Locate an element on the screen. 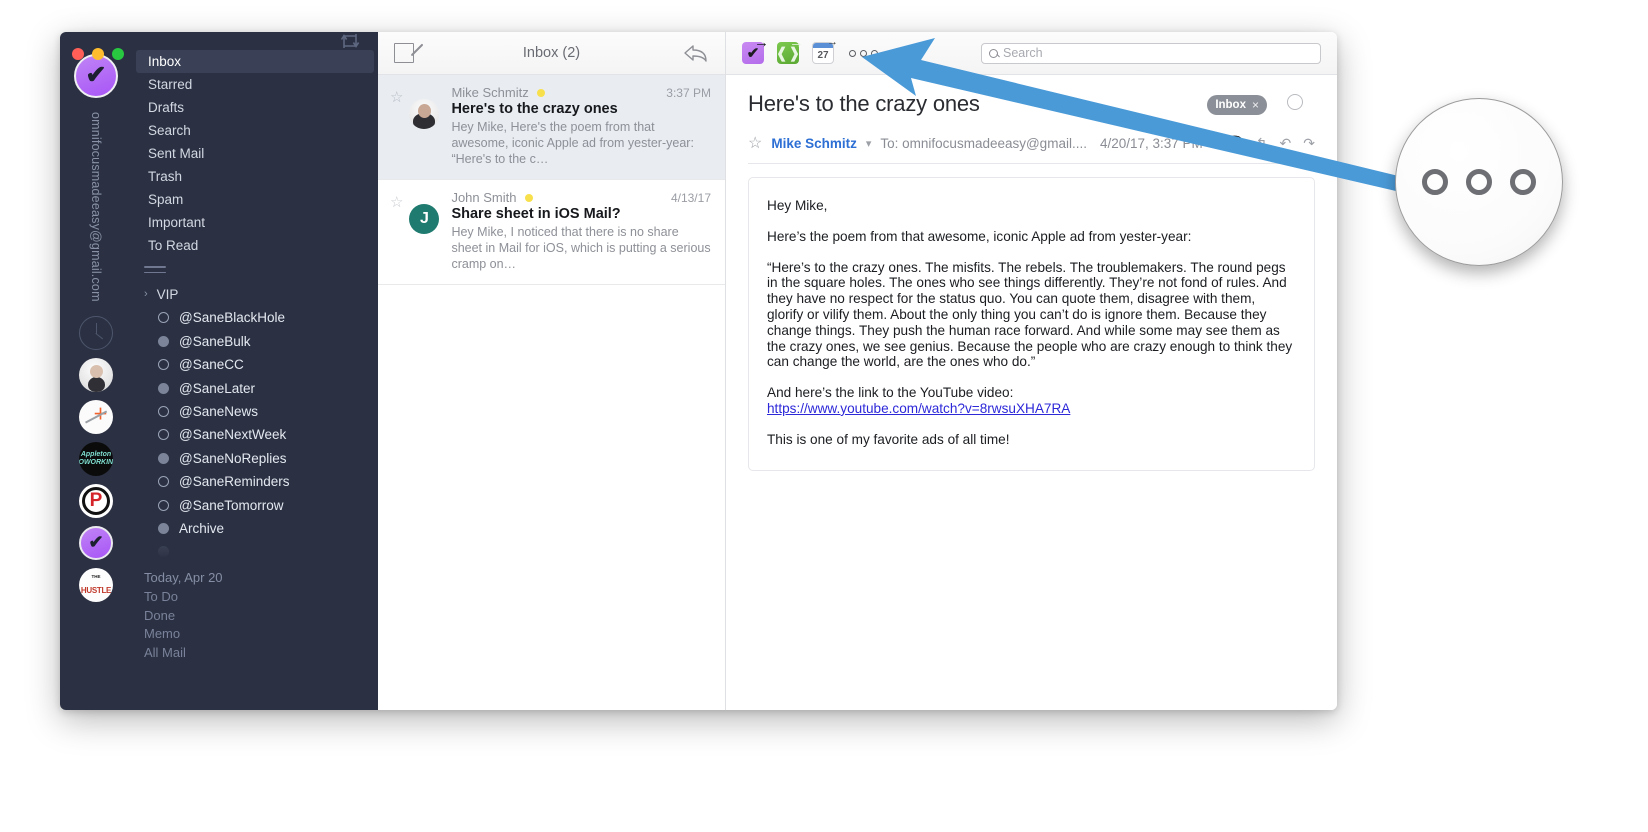  message-list-toolbar: Inbox (2) is located at coordinates (551, 53).